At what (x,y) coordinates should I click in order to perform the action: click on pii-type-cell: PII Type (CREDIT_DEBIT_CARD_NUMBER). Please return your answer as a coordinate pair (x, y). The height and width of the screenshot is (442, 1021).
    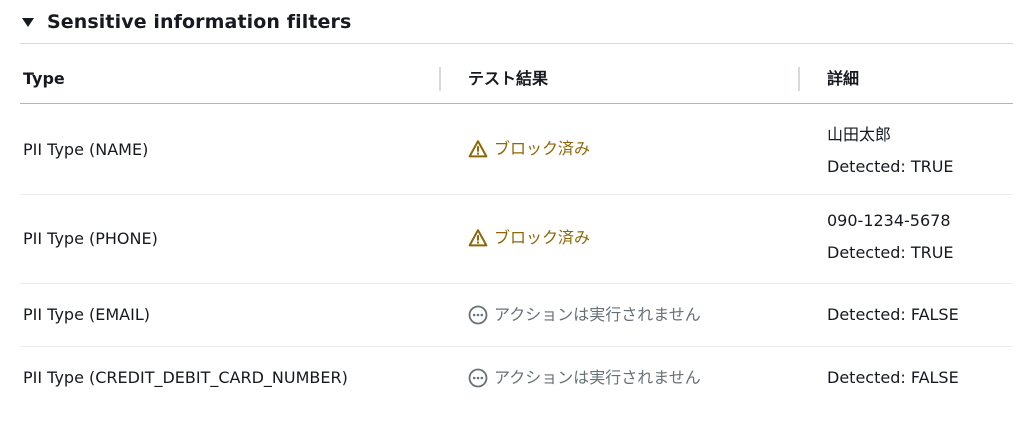
    Looking at the image, I should click on (185, 377).